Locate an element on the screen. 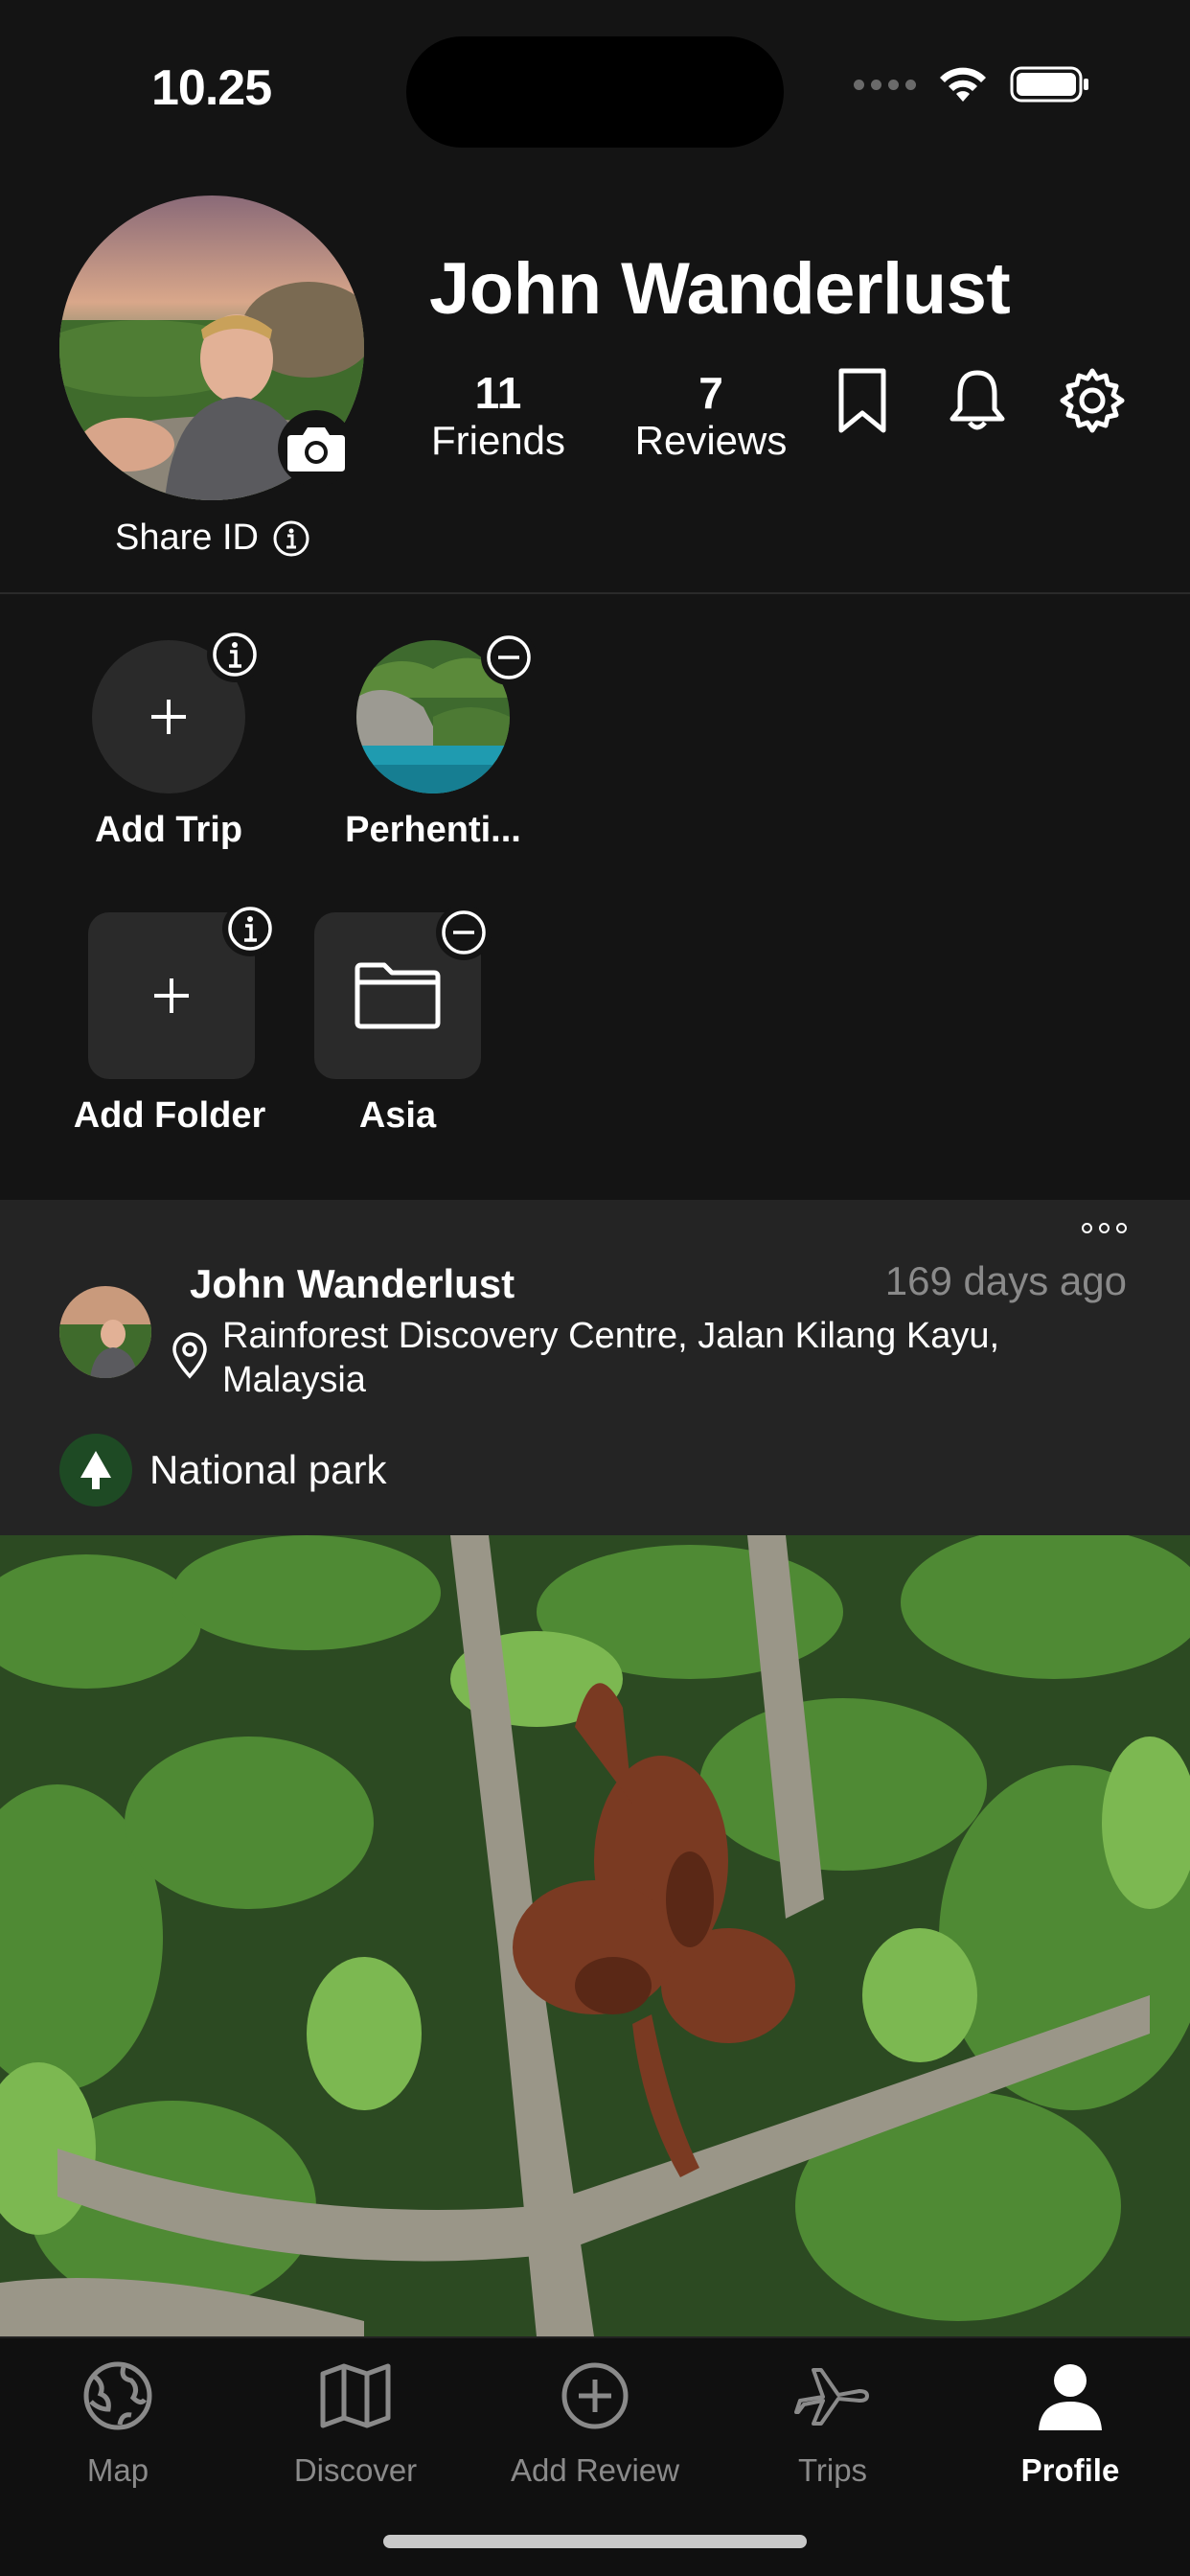 This screenshot has width=1190, height=2576. tab-profile: Profile is located at coordinates (1070, 2421).